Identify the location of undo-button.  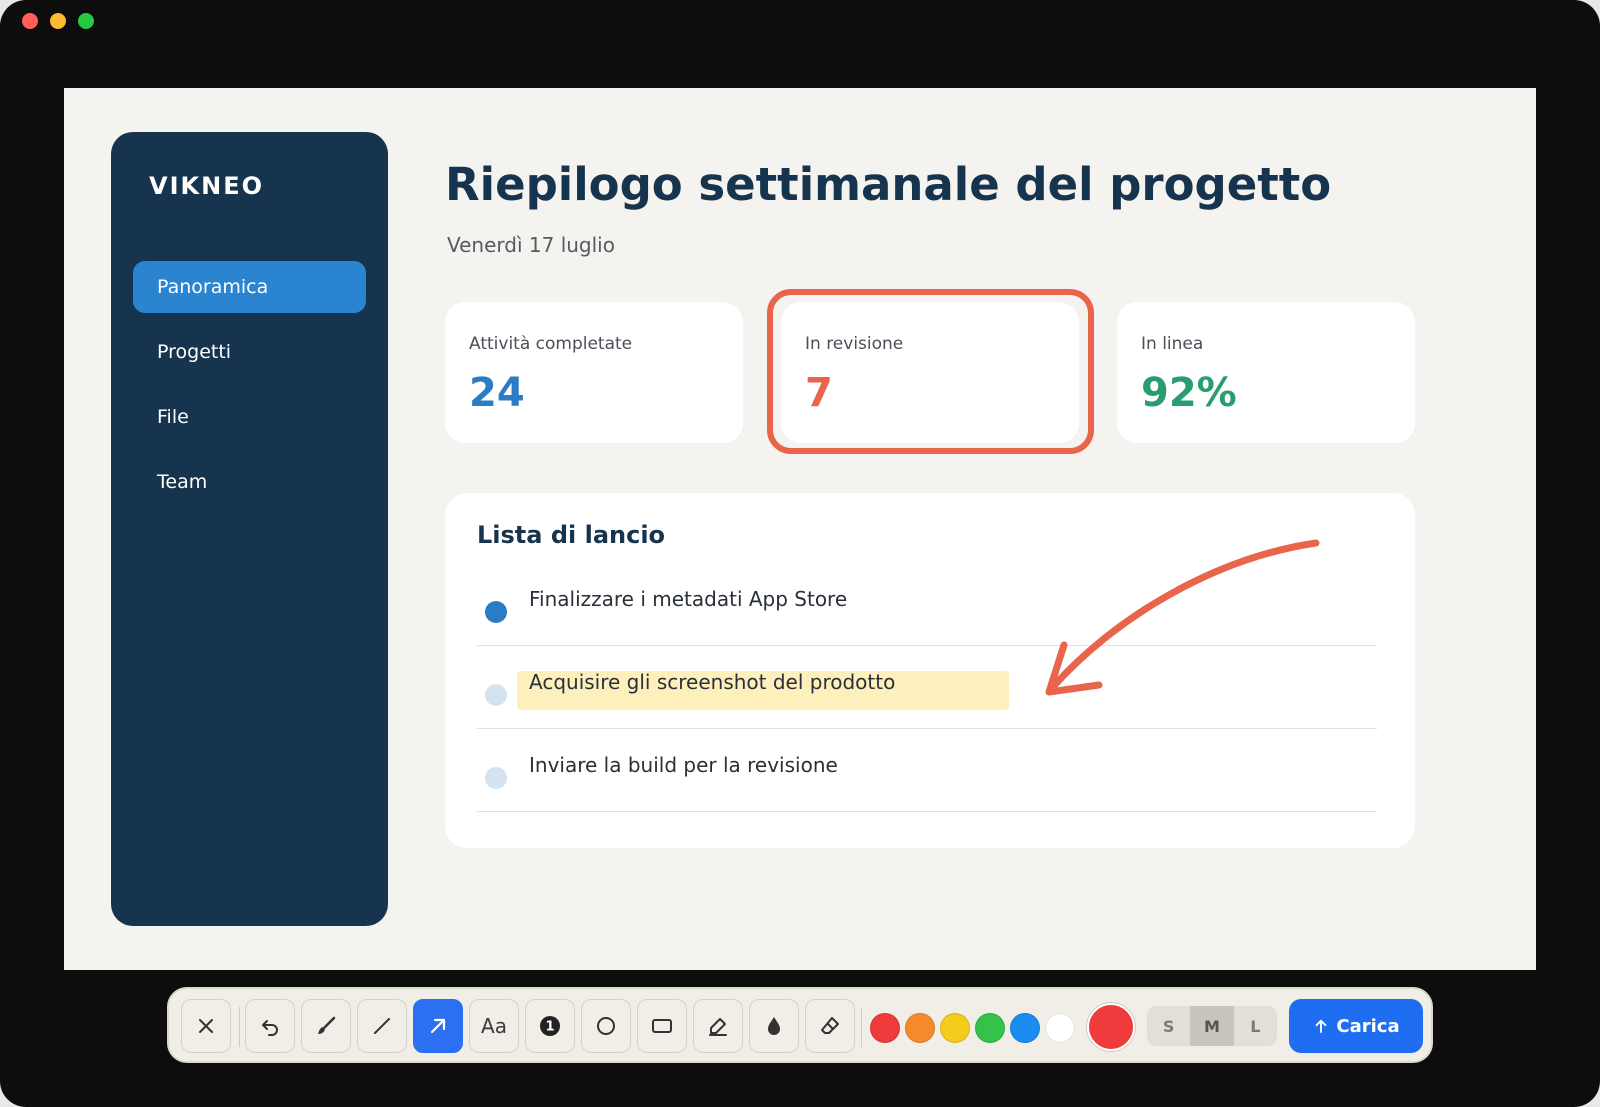
(270, 1026).